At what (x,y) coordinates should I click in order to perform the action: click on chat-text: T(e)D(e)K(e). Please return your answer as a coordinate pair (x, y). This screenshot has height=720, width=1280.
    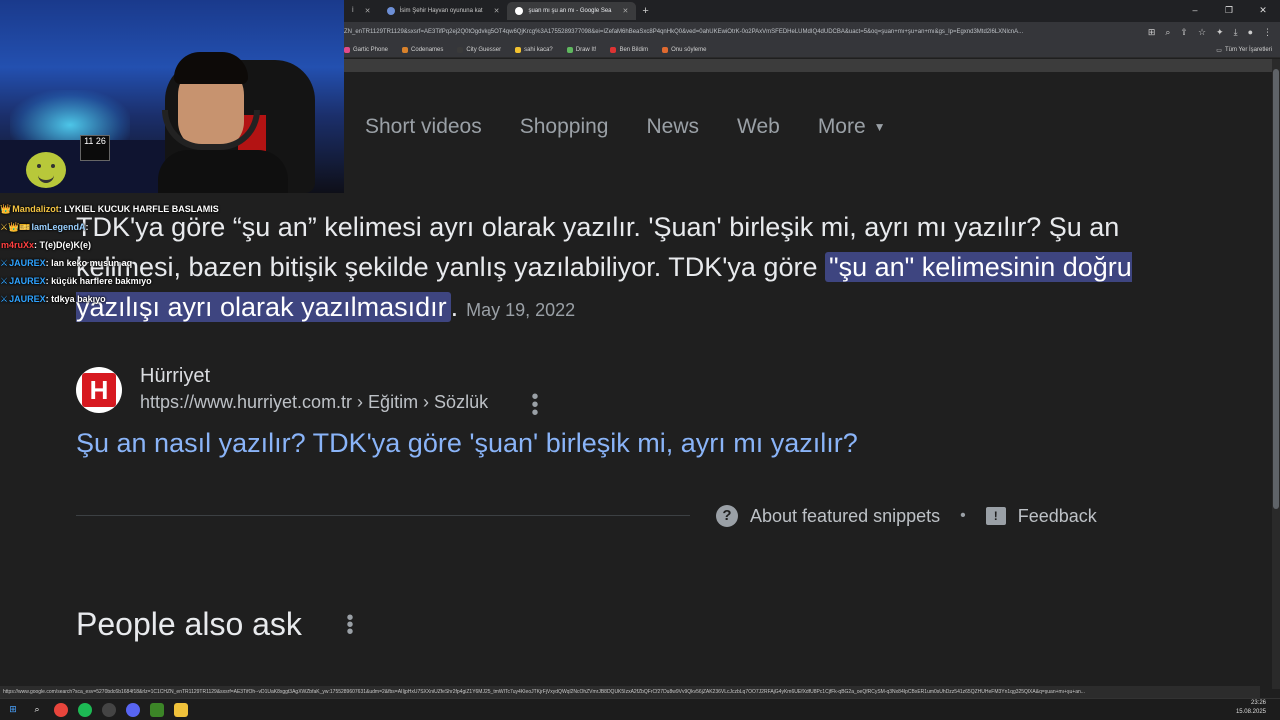
    Looking at the image, I should click on (65, 245).